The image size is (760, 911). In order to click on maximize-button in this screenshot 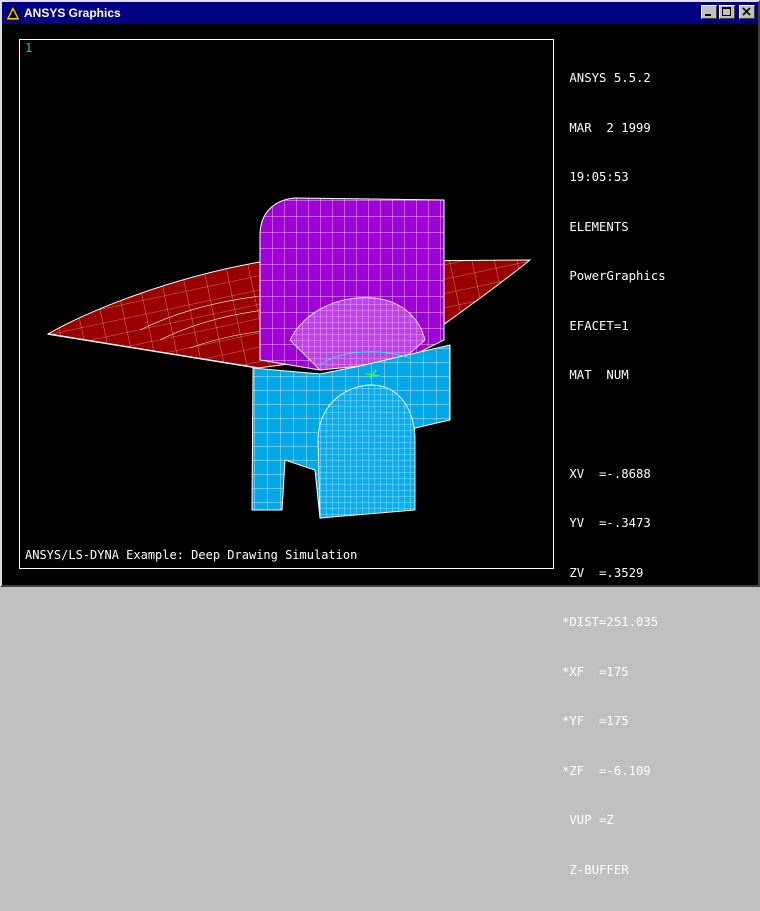, I will do `click(727, 12)`.